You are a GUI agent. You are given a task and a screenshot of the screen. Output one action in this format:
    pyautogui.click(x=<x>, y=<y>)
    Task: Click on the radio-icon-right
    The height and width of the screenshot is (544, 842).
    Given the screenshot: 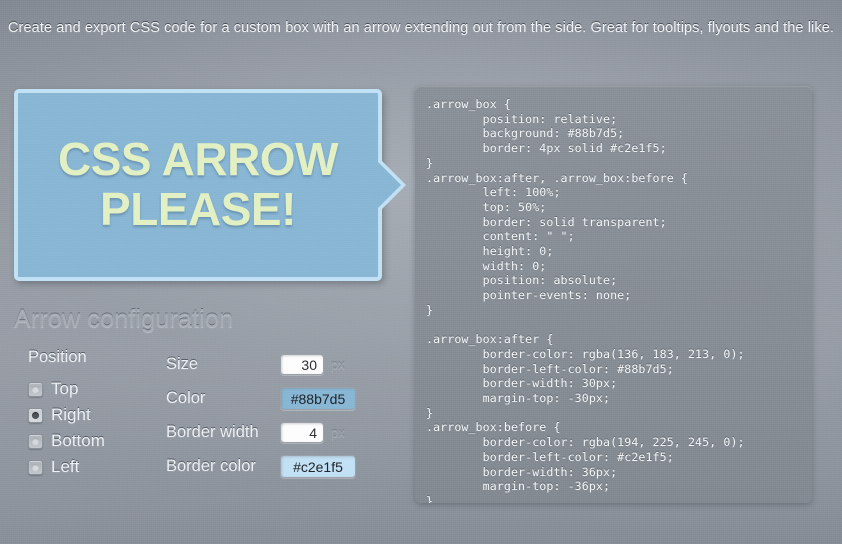 What is the action you would take?
    pyautogui.click(x=35, y=415)
    